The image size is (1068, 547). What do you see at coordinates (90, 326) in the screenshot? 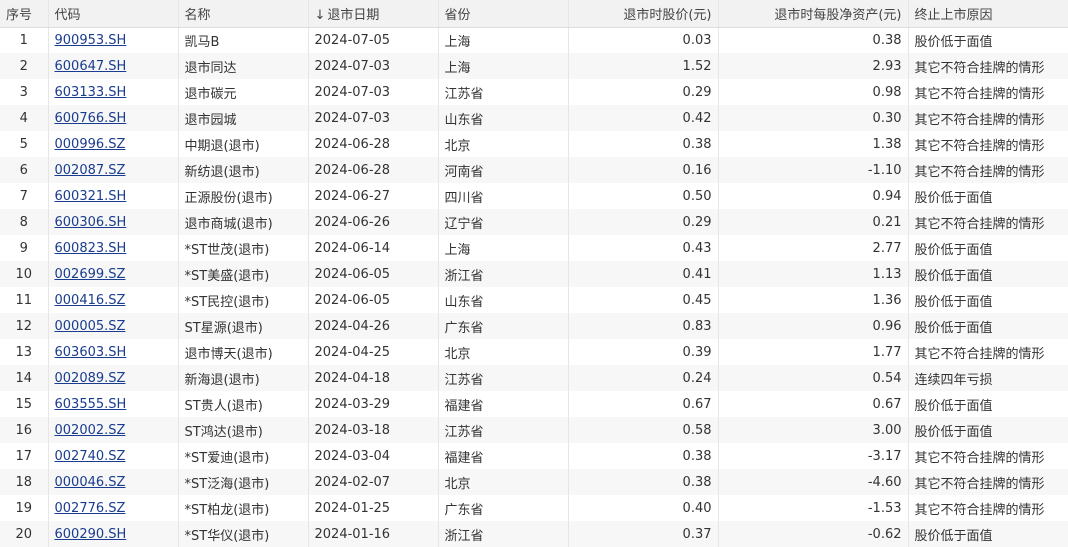
I see `stock-code-link: 000005.SZ` at bounding box center [90, 326].